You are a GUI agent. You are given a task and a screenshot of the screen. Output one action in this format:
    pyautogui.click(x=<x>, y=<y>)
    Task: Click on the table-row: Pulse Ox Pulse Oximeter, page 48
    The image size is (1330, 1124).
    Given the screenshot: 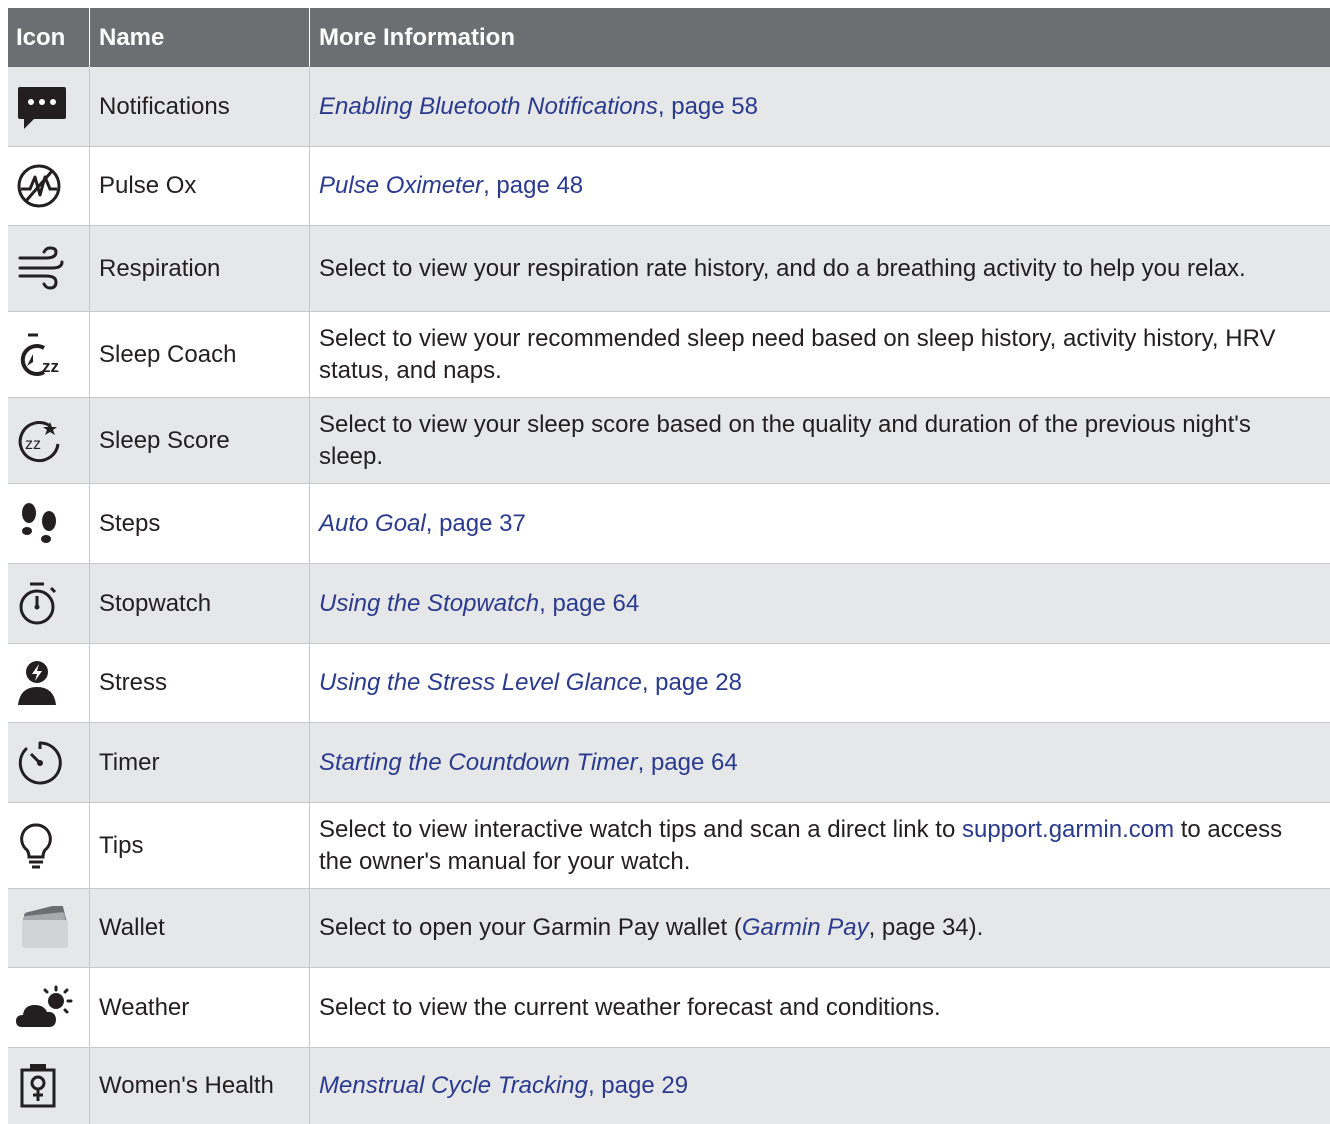 What is the action you would take?
    pyautogui.click(x=669, y=186)
    